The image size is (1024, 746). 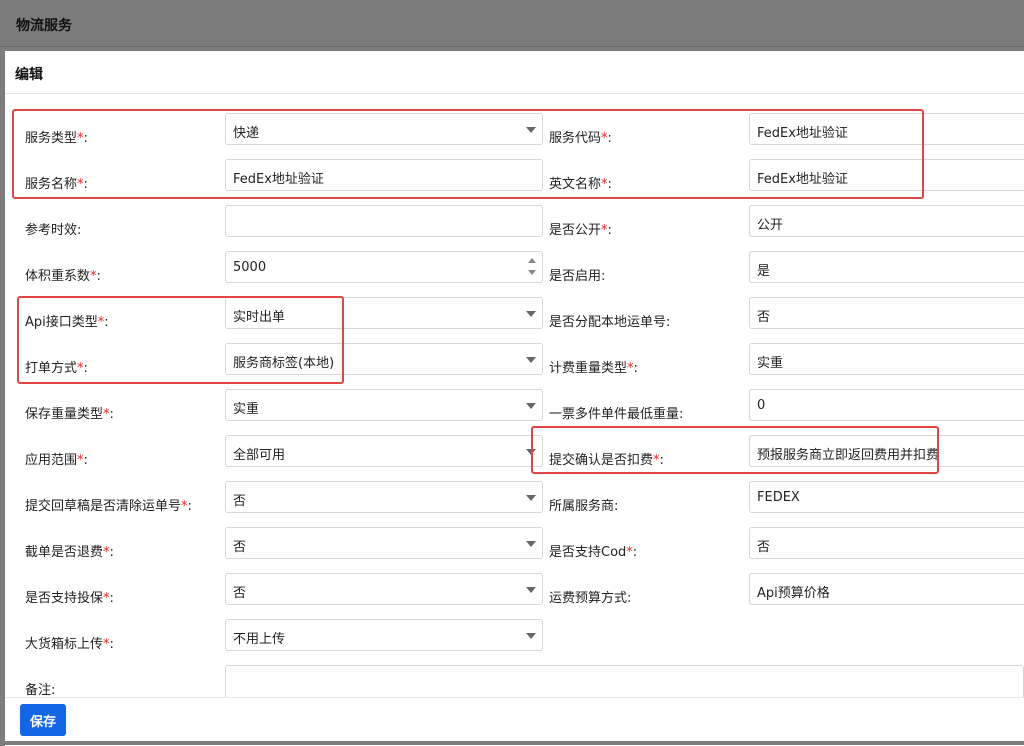 I want to click on is-public-input: 公开, so click(x=886, y=221).